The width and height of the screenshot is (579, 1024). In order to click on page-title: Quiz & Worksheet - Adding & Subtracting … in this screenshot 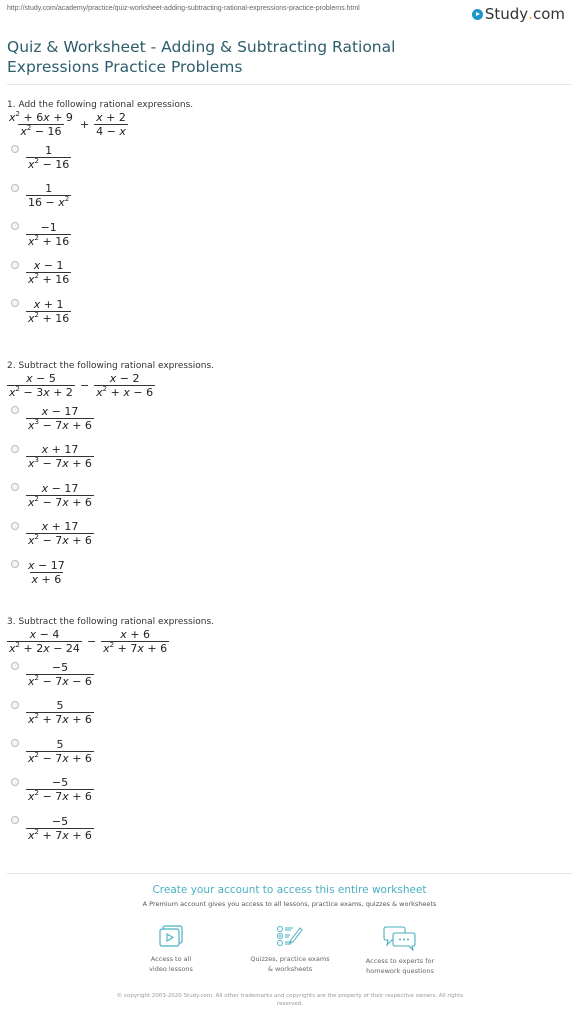, I will do `click(201, 57)`.